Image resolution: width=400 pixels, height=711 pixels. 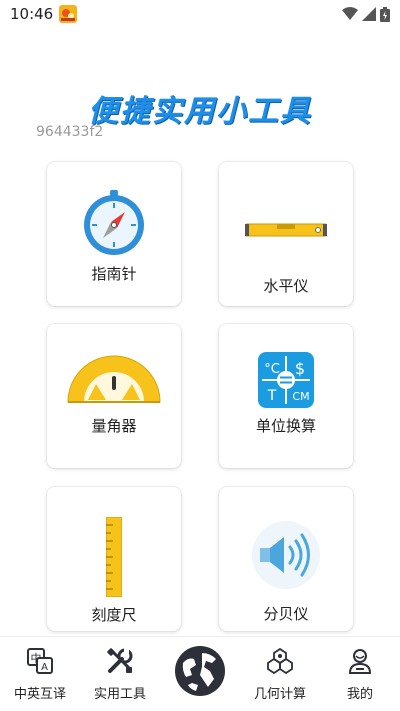 What do you see at coordinates (200, 14) in the screenshot?
I see `status-bar: 10:46` at bounding box center [200, 14].